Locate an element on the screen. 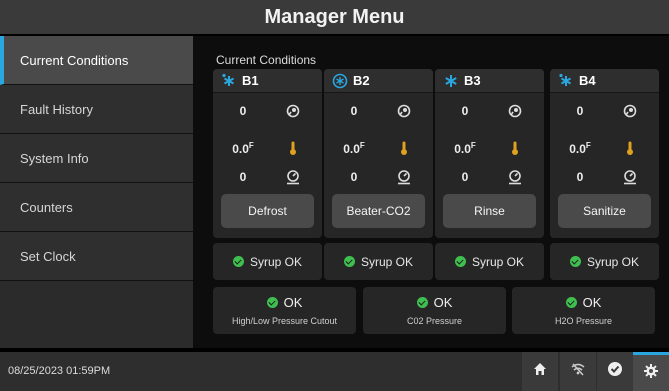  rinse-button: Rinse is located at coordinates (489, 211).